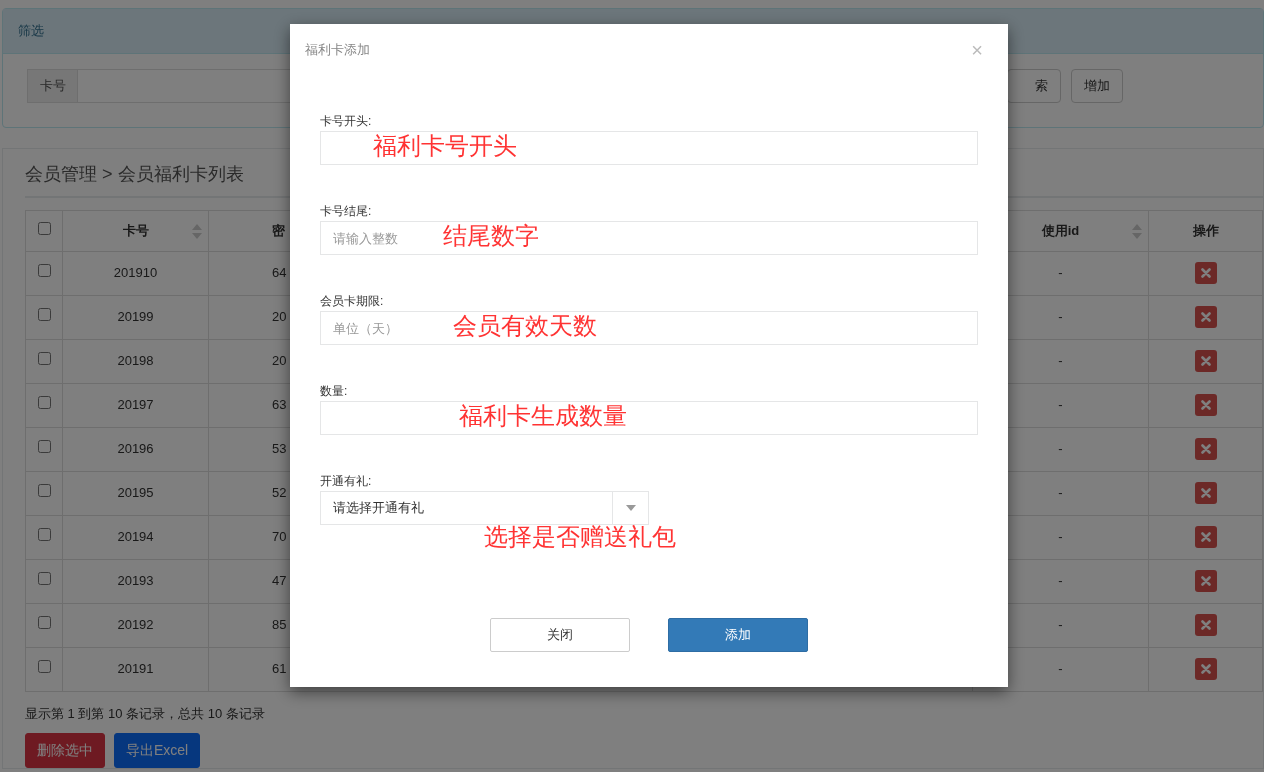  Describe the element at coordinates (135, 537) in the screenshot. I see `table-cell: 20194` at that location.